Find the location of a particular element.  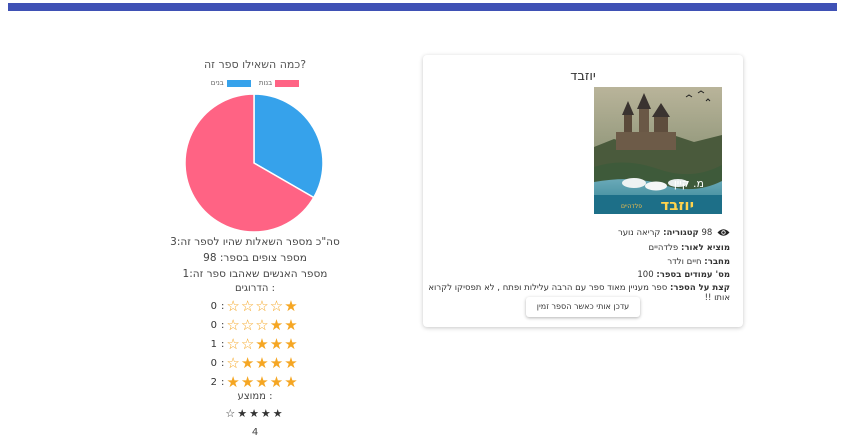

rating-row: 2: ★ ★ ★ ★ ★ is located at coordinates (262, 382).